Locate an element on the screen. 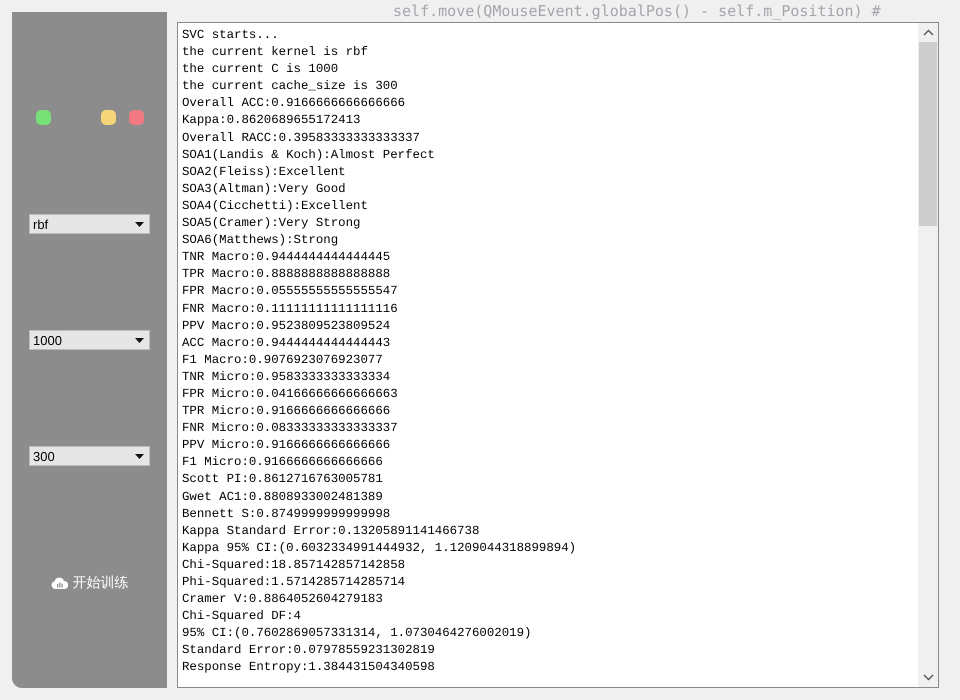 The width and height of the screenshot is (960, 700). output-line: Chi-Squared:18.857142857142858 is located at coordinates (294, 565).